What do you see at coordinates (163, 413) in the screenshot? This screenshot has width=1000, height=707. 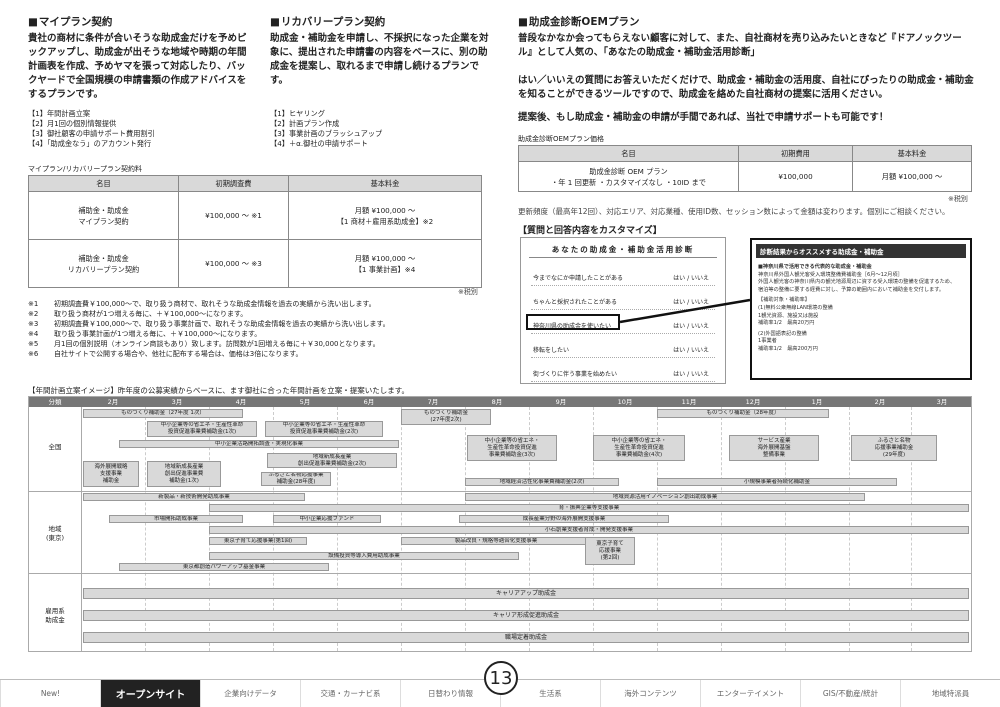 I see `calendar-bar: ものづくり補助金（27年度 1次）` at bounding box center [163, 413].